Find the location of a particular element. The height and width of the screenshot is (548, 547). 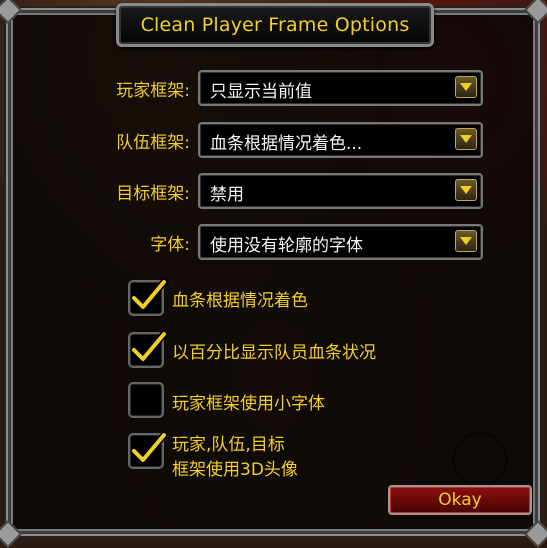

font-row: 字体: is located at coordinates (95, 240).